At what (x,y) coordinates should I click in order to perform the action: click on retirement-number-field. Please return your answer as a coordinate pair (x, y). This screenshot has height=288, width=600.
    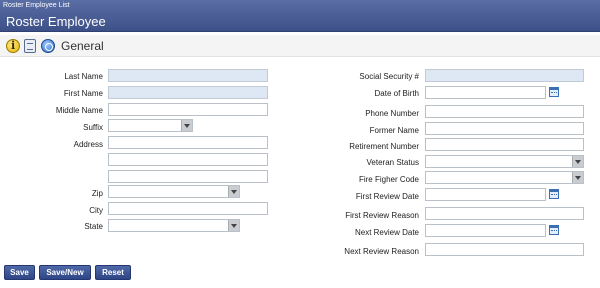
    Looking at the image, I should click on (504, 144).